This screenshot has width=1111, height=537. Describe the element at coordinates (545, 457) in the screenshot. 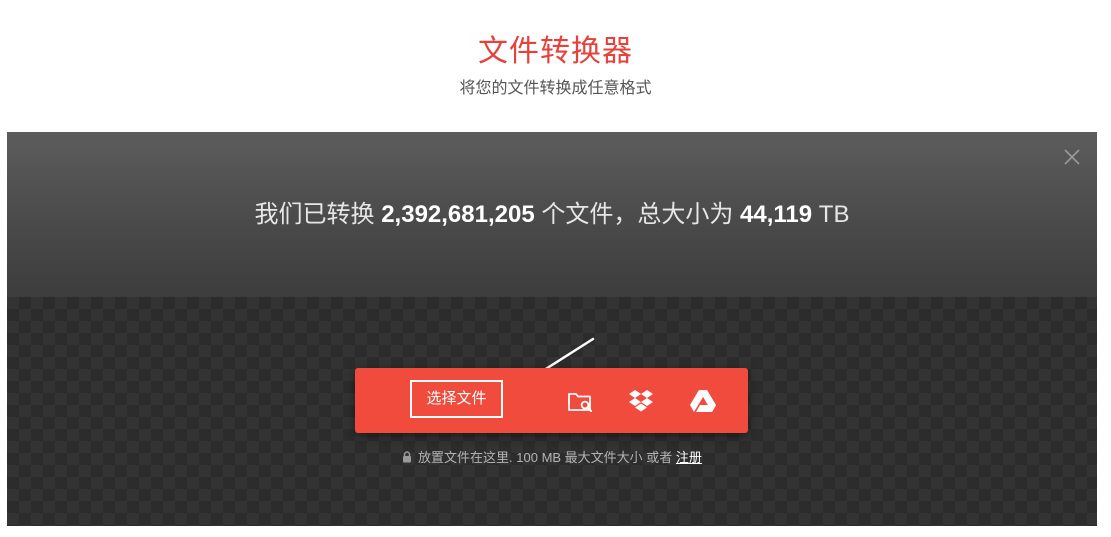

I see `upload-note-text: 放置文件在这里. 100 MB 最大文件大小 或者` at that location.